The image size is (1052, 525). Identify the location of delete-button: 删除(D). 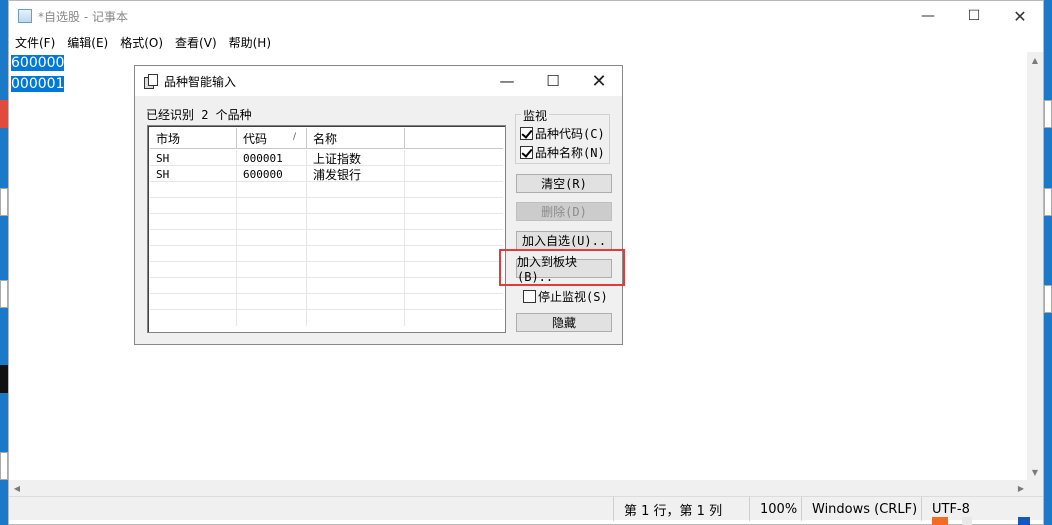
(564, 211).